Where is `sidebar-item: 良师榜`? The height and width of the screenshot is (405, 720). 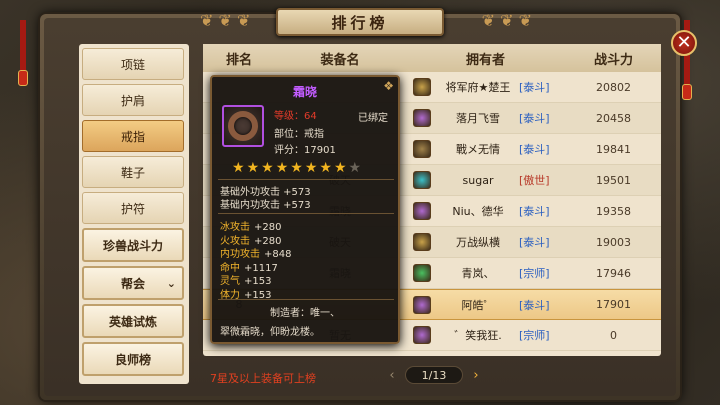
sidebar-item: 良师榜 is located at coordinates (133, 359).